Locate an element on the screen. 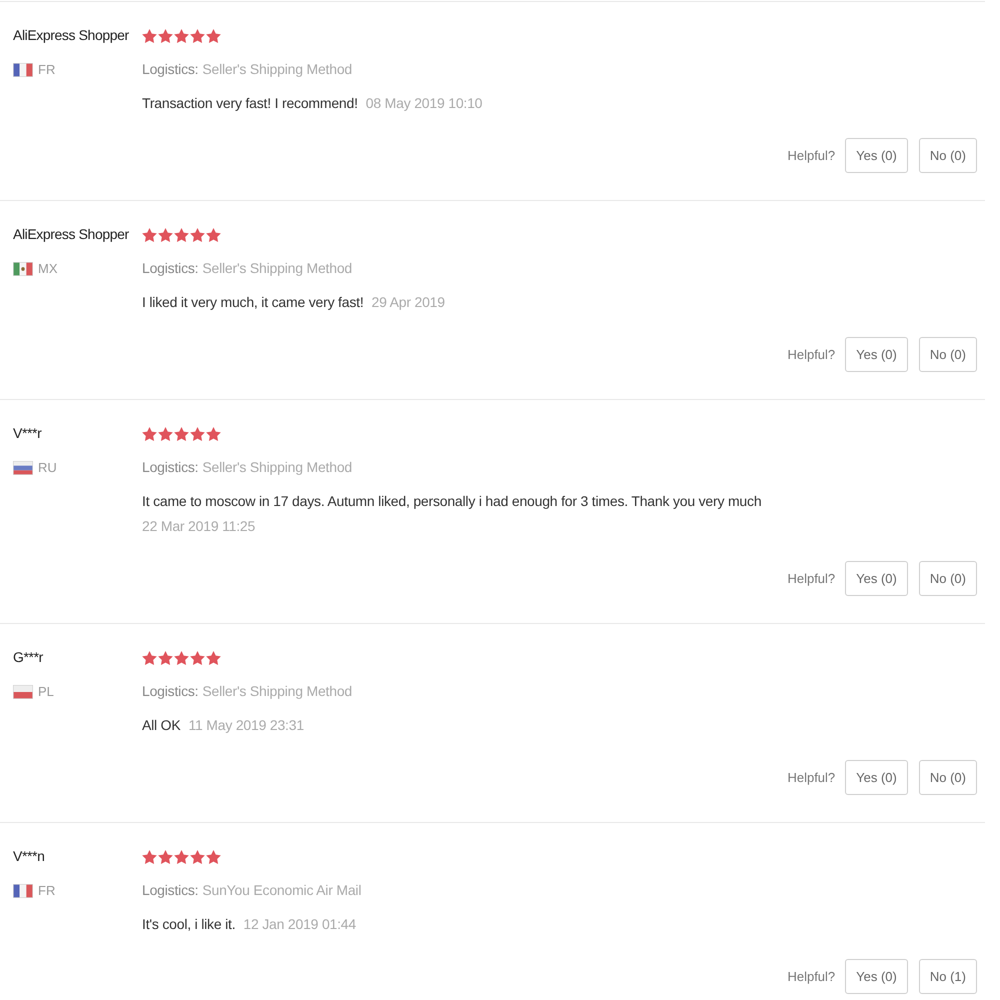  review-comment: All OK is located at coordinates (161, 725).